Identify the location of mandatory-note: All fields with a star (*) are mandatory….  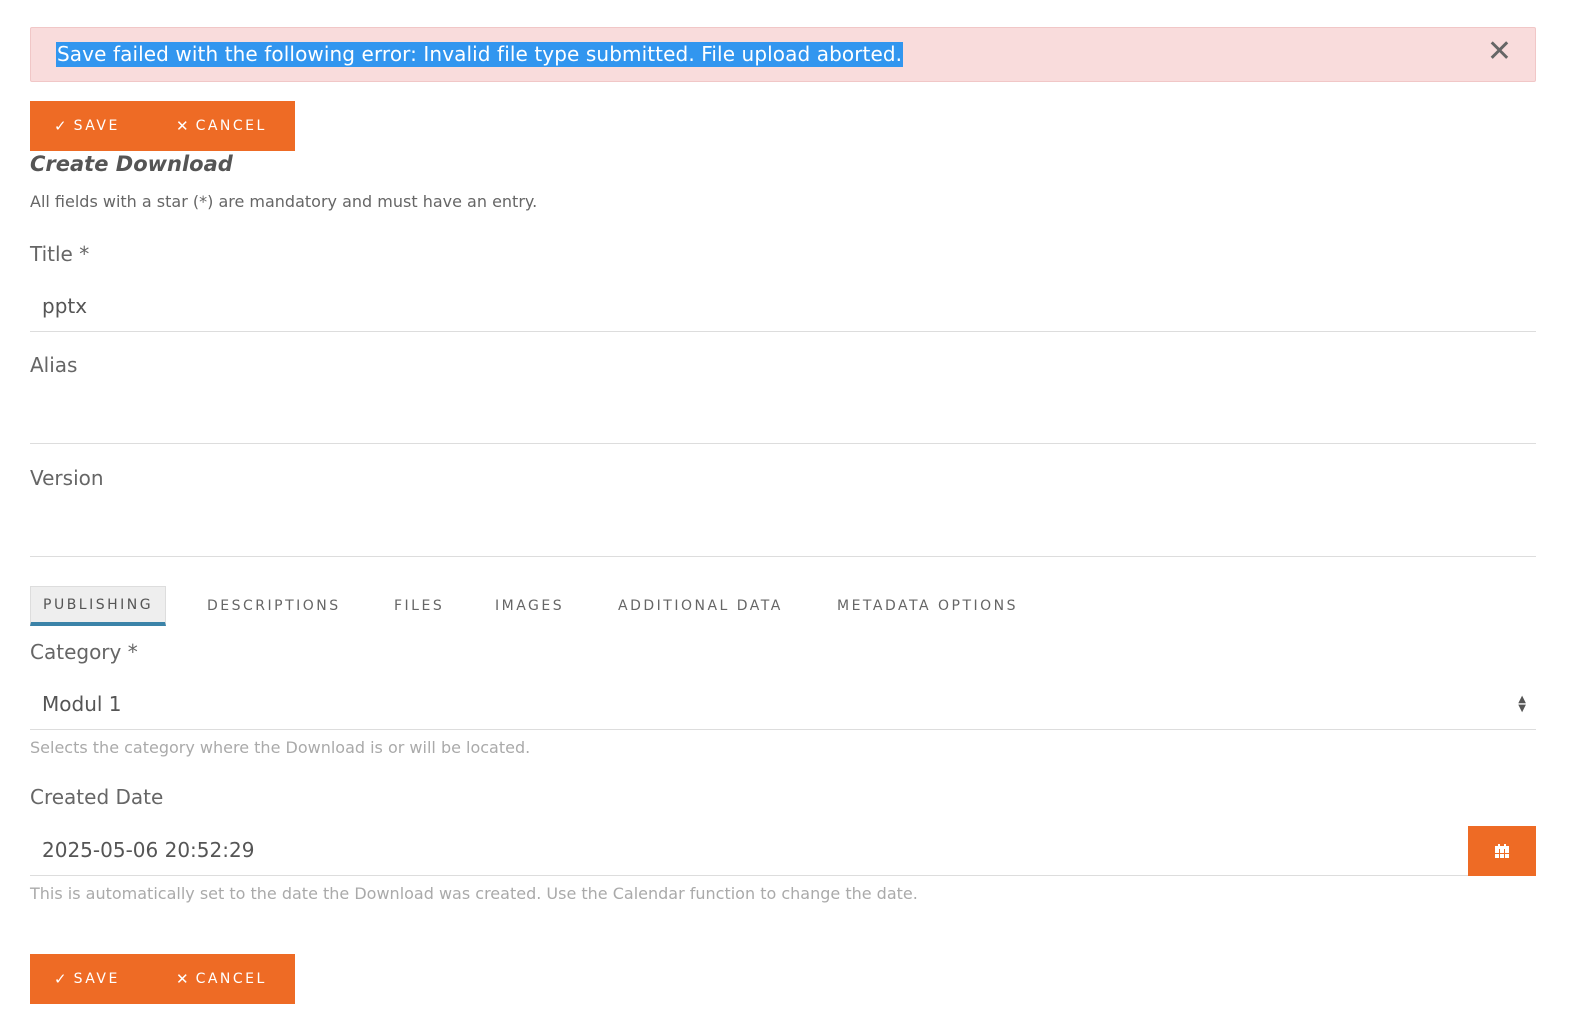
(284, 201).